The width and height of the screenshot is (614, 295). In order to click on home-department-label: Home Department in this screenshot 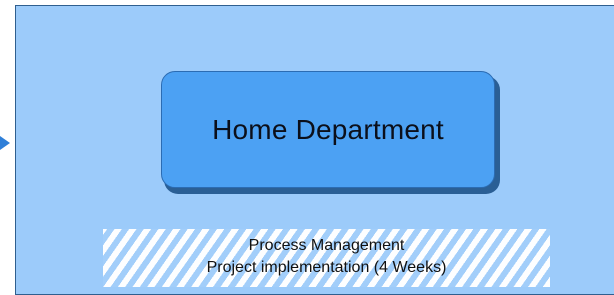, I will do `click(328, 129)`.